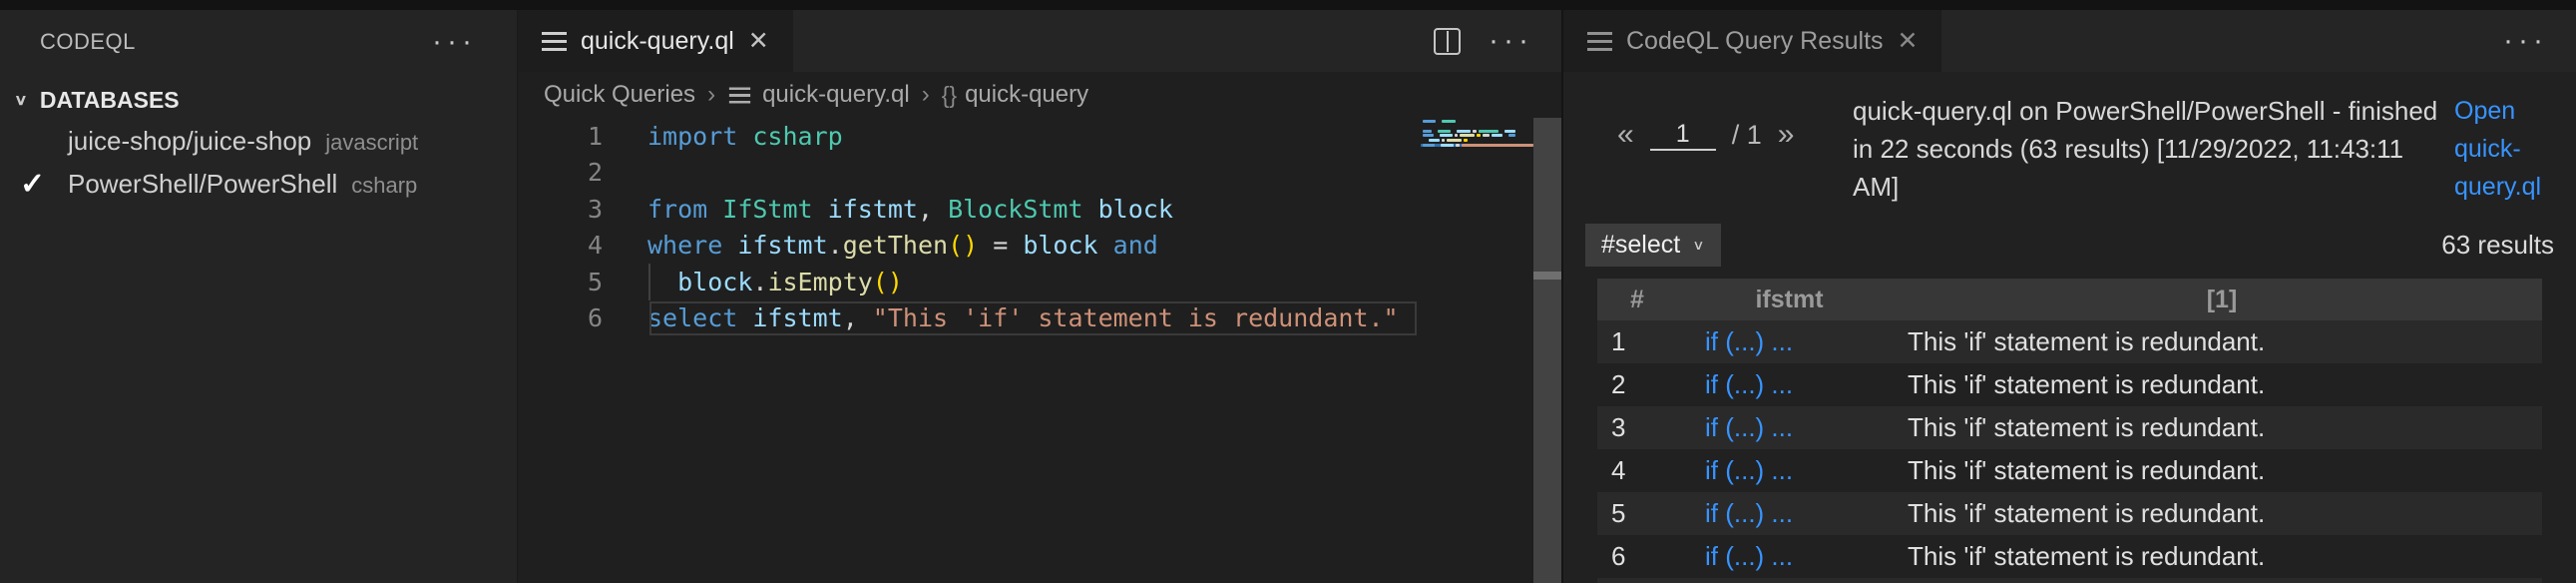  Describe the element at coordinates (655, 41) in the screenshot. I see `tab-quick-query: quick-query.ql ✕` at that location.